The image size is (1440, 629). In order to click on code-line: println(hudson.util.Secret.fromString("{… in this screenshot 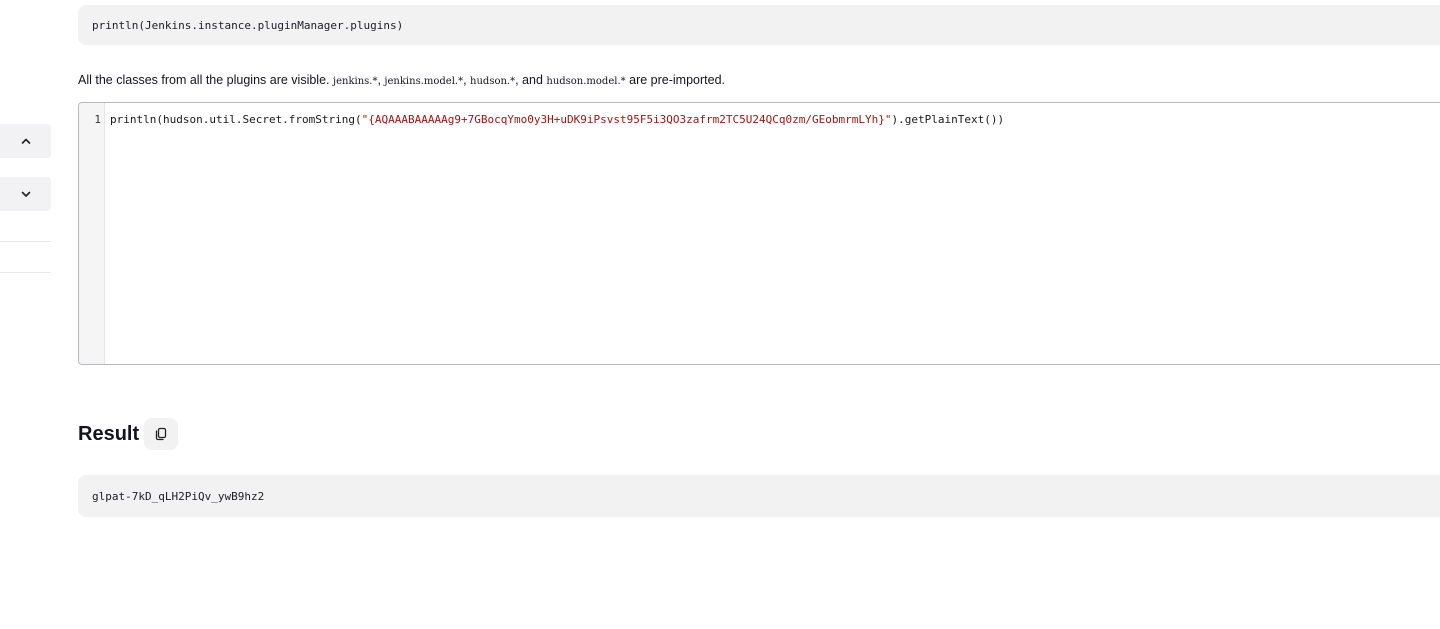, I will do `click(557, 119)`.